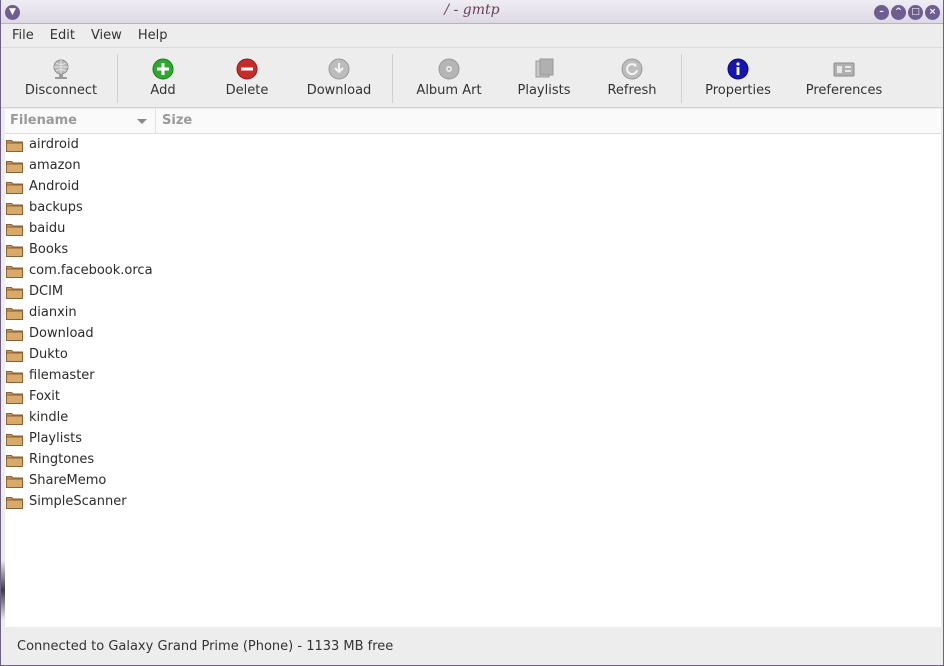 The height and width of the screenshot is (666, 944). I want to click on column-size: Size, so click(174, 121).